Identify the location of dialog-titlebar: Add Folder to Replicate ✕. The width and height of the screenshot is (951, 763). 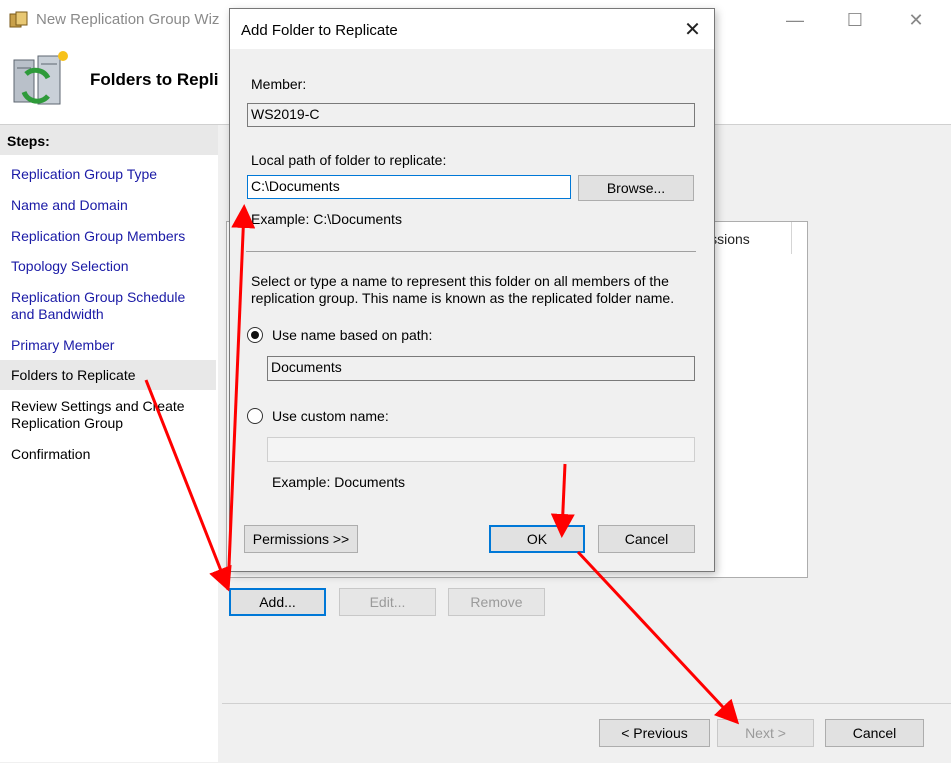
(472, 29).